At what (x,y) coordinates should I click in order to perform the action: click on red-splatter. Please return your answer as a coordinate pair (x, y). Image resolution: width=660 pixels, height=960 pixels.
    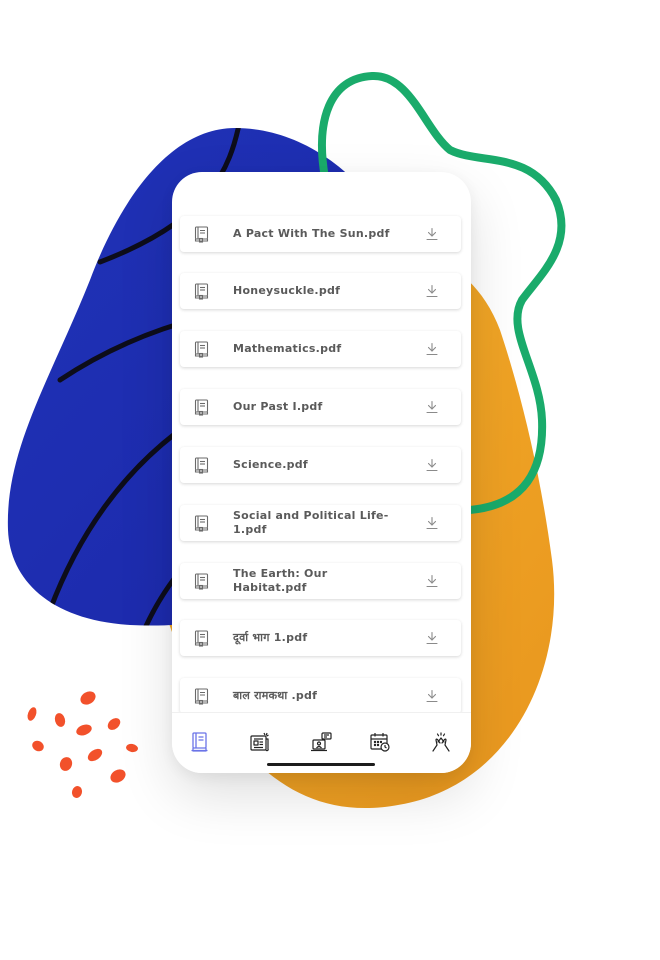
    Looking at the image, I should click on (82, 744).